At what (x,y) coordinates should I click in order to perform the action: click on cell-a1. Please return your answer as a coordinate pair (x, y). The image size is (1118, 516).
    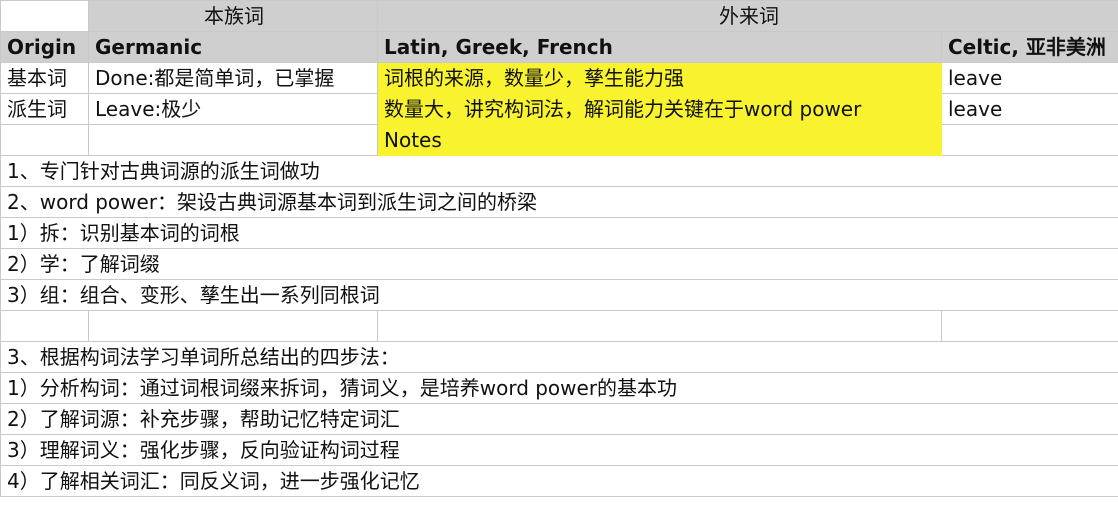
    Looking at the image, I should click on (44, 16).